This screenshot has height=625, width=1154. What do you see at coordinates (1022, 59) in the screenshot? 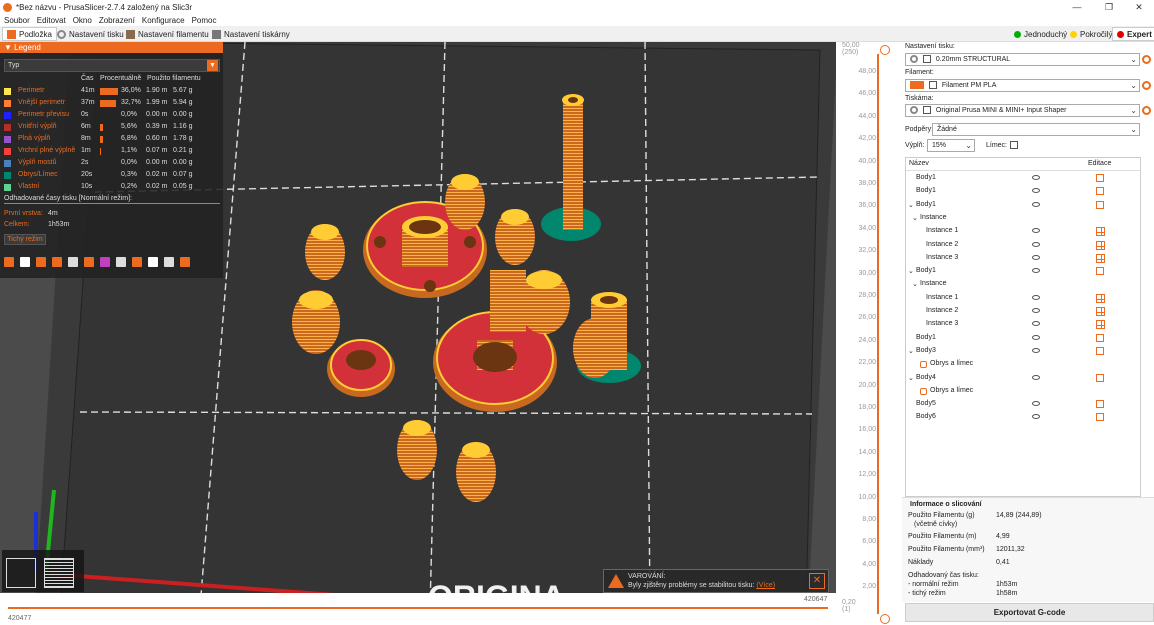
I see `print-settings-select: 0.20mm STRUCTURAL ⌄` at bounding box center [1022, 59].